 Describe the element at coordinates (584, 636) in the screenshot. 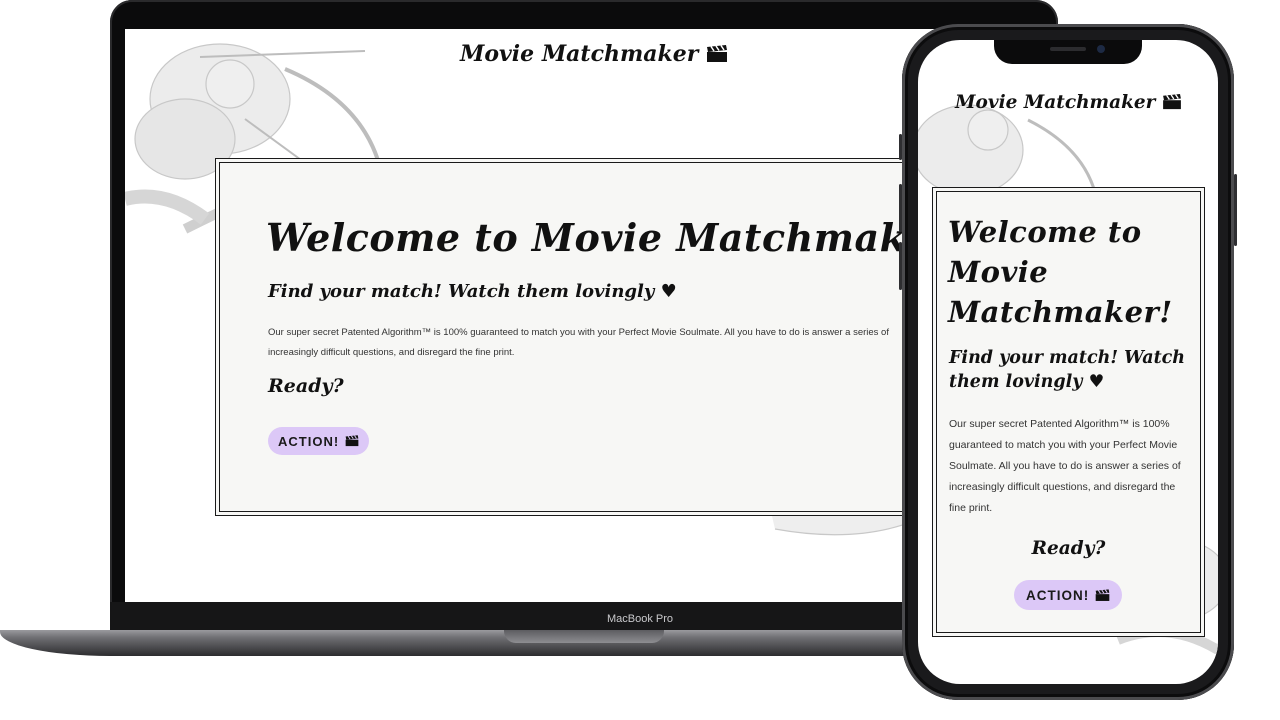

I see `laptop-trackpad-notch` at that location.